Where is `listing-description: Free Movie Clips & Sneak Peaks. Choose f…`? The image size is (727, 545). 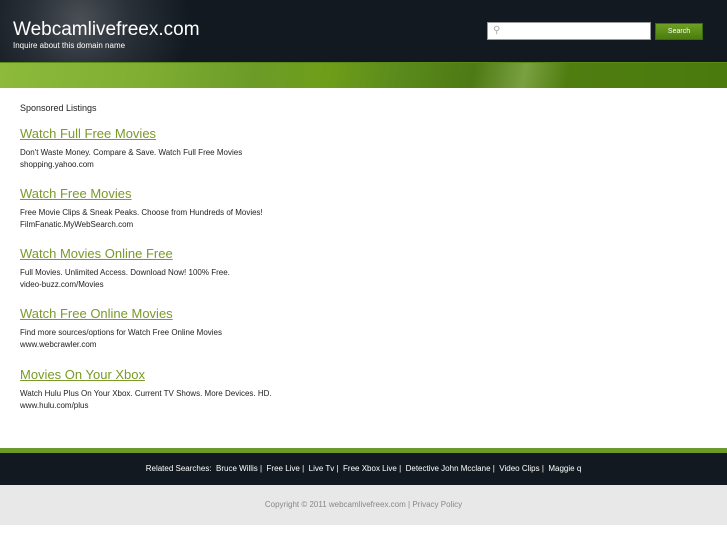 listing-description: Free Movie Clips & Sneak Peaks. Choose f… is located at coordinates (141, 212).